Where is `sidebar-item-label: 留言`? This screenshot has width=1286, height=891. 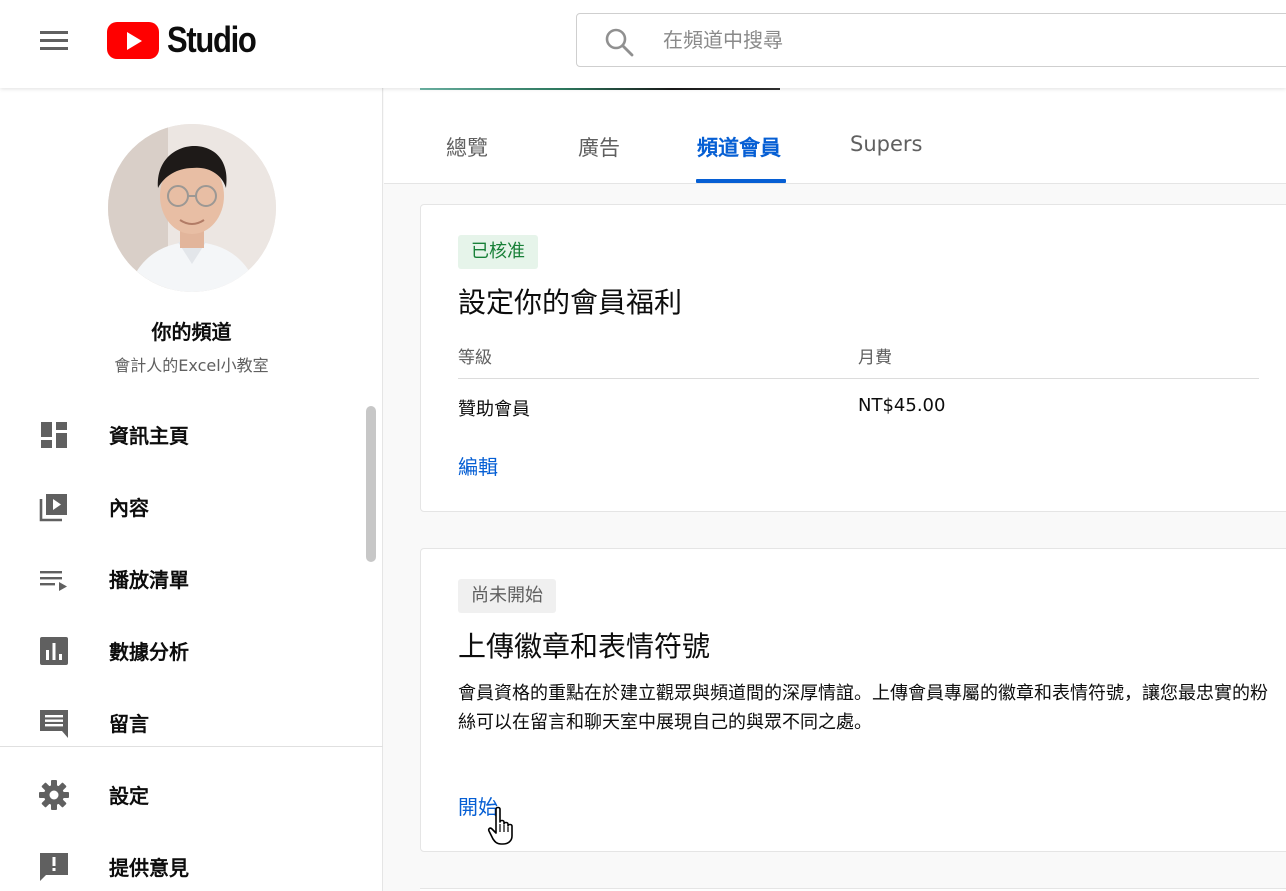 sidebar-item-label: 留言 is located at coordinates (129, 724).